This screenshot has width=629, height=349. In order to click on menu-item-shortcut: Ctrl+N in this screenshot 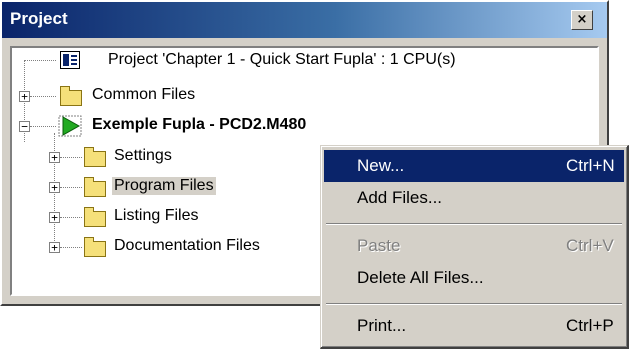, I will do `click(590, 165)`.